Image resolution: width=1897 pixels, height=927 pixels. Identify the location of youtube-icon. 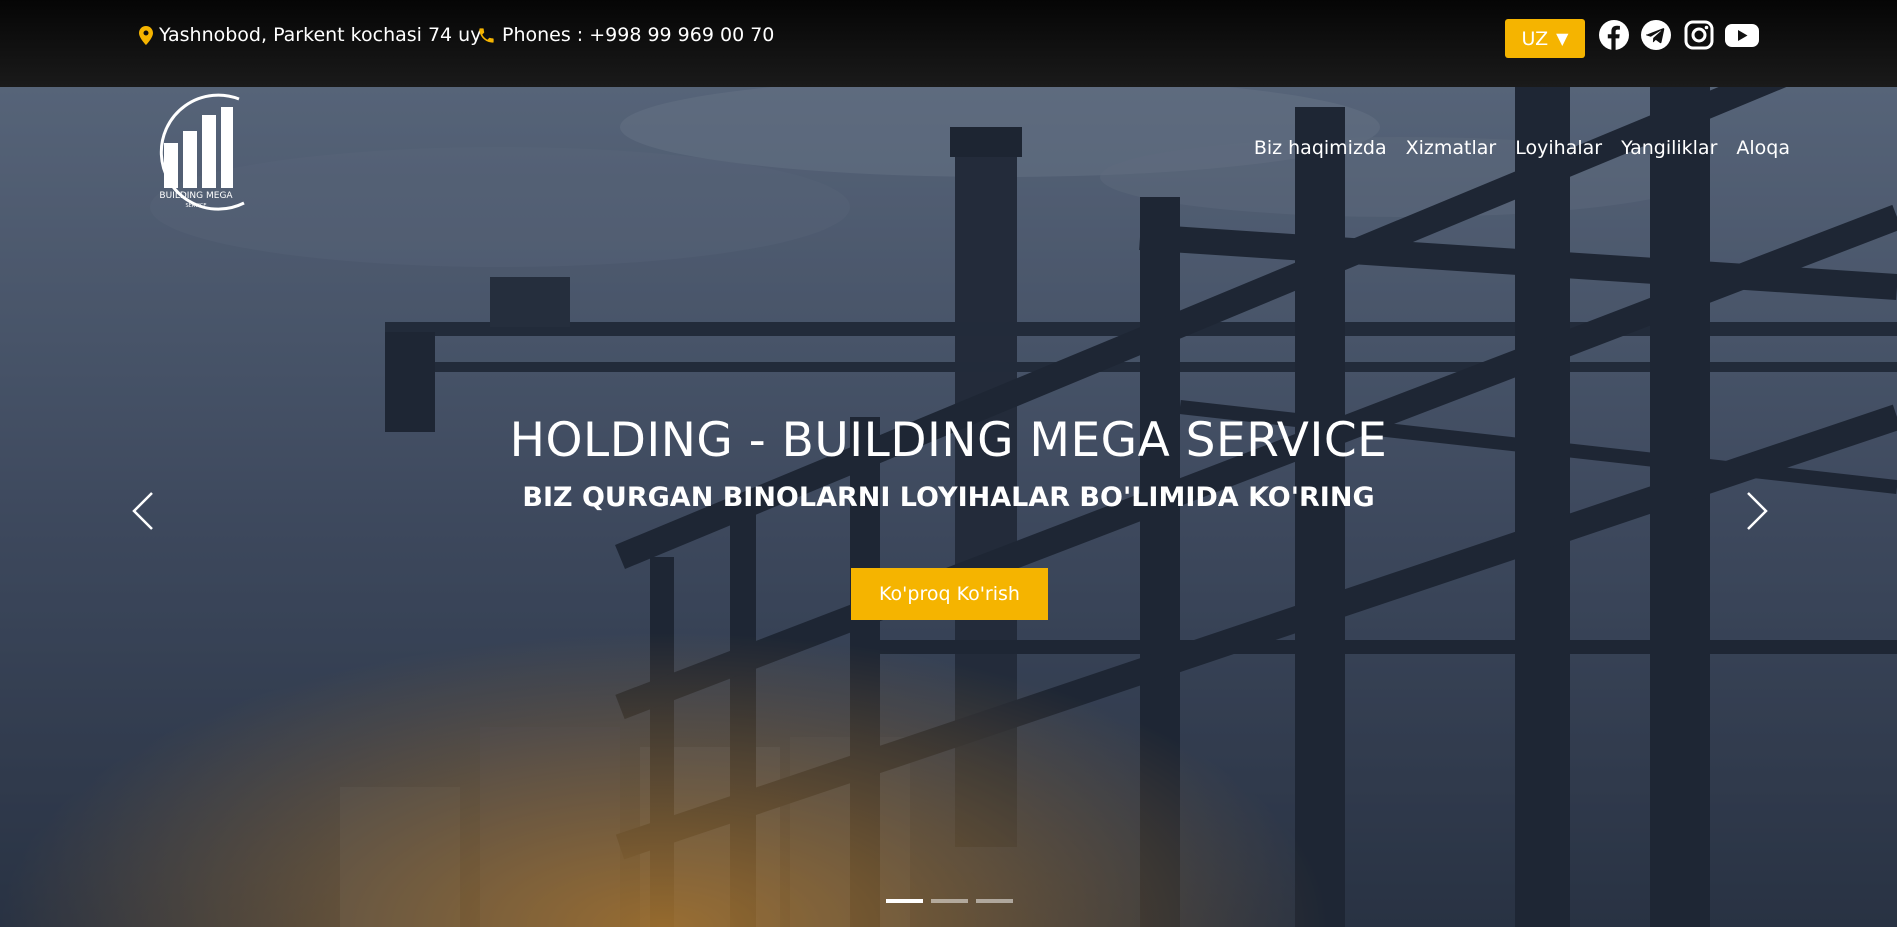
(1742, 35).